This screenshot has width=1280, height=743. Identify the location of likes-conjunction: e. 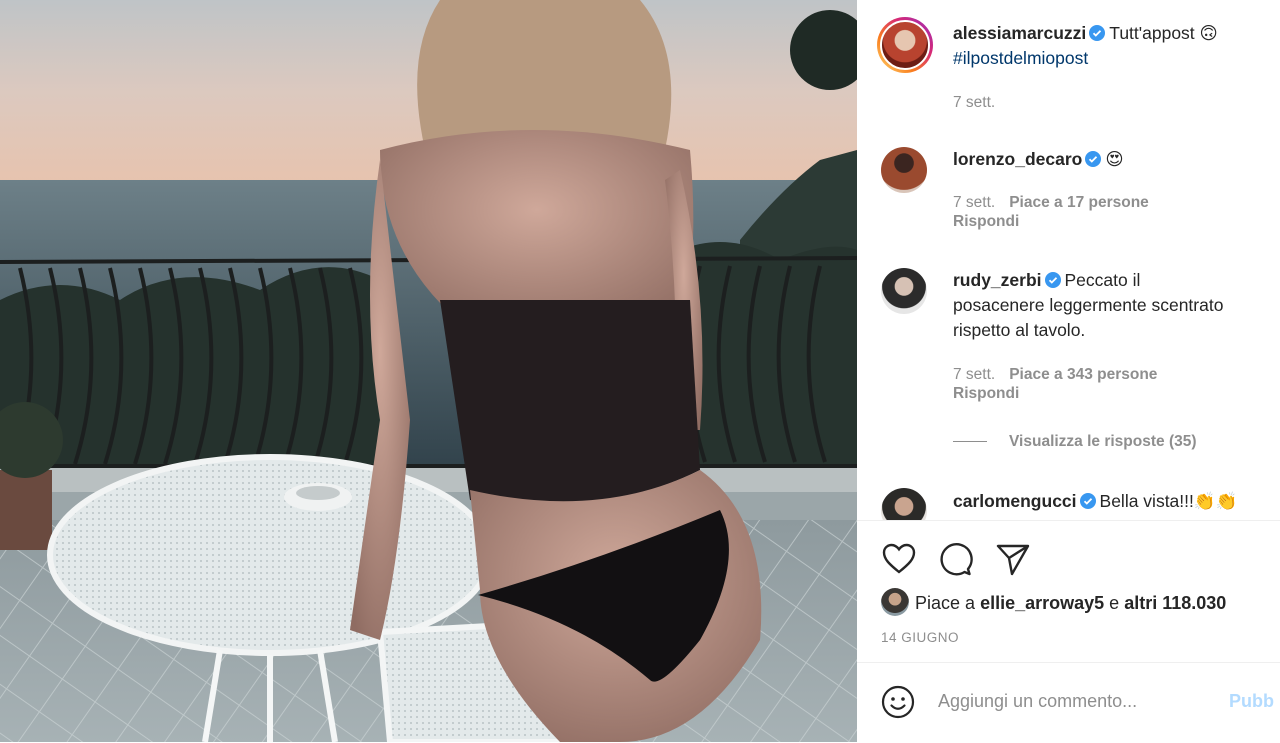
(1114, 603).